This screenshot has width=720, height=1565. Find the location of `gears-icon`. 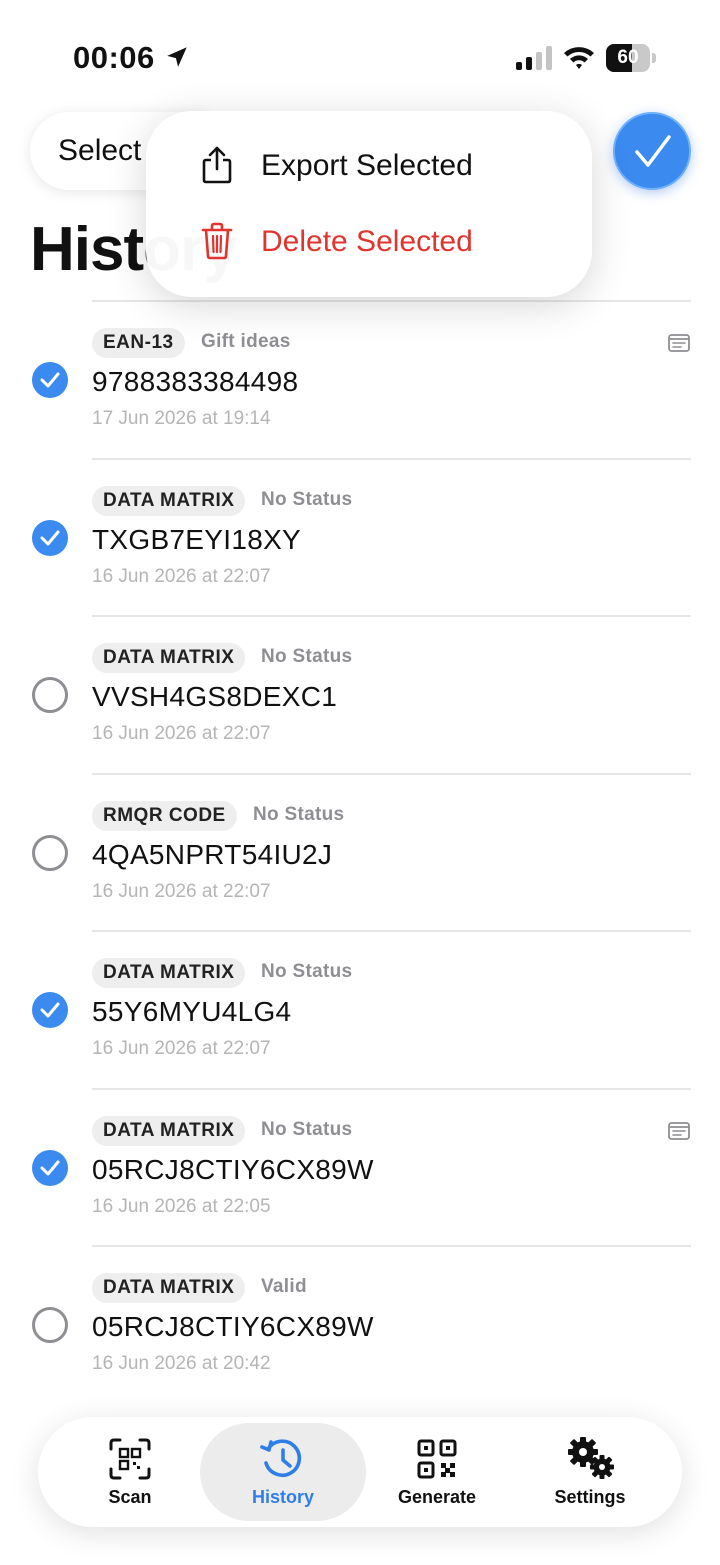

gears-icon is located at coordinates (591, 1458).